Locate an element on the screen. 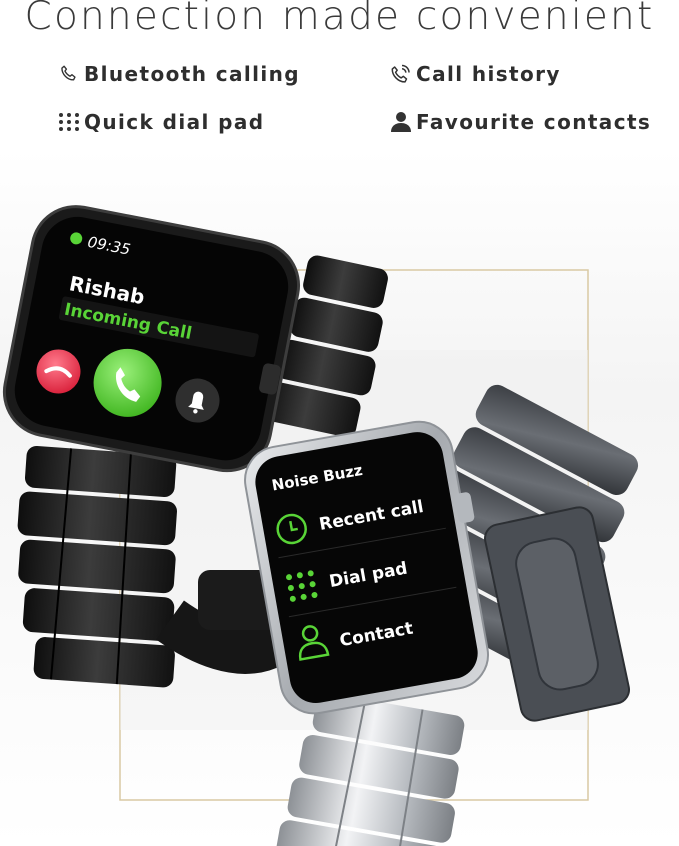 This screenshot has height=846, width=679. feature-label: Quick dial pad is located at coordinates (174, 122).